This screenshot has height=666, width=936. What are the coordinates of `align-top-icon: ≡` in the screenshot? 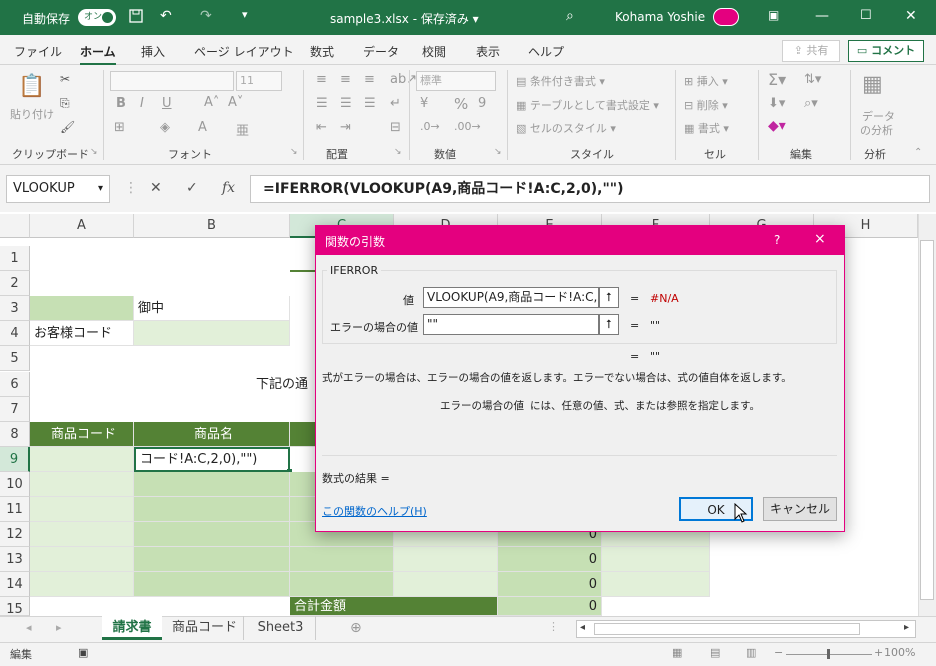 It's located at (321, 79).